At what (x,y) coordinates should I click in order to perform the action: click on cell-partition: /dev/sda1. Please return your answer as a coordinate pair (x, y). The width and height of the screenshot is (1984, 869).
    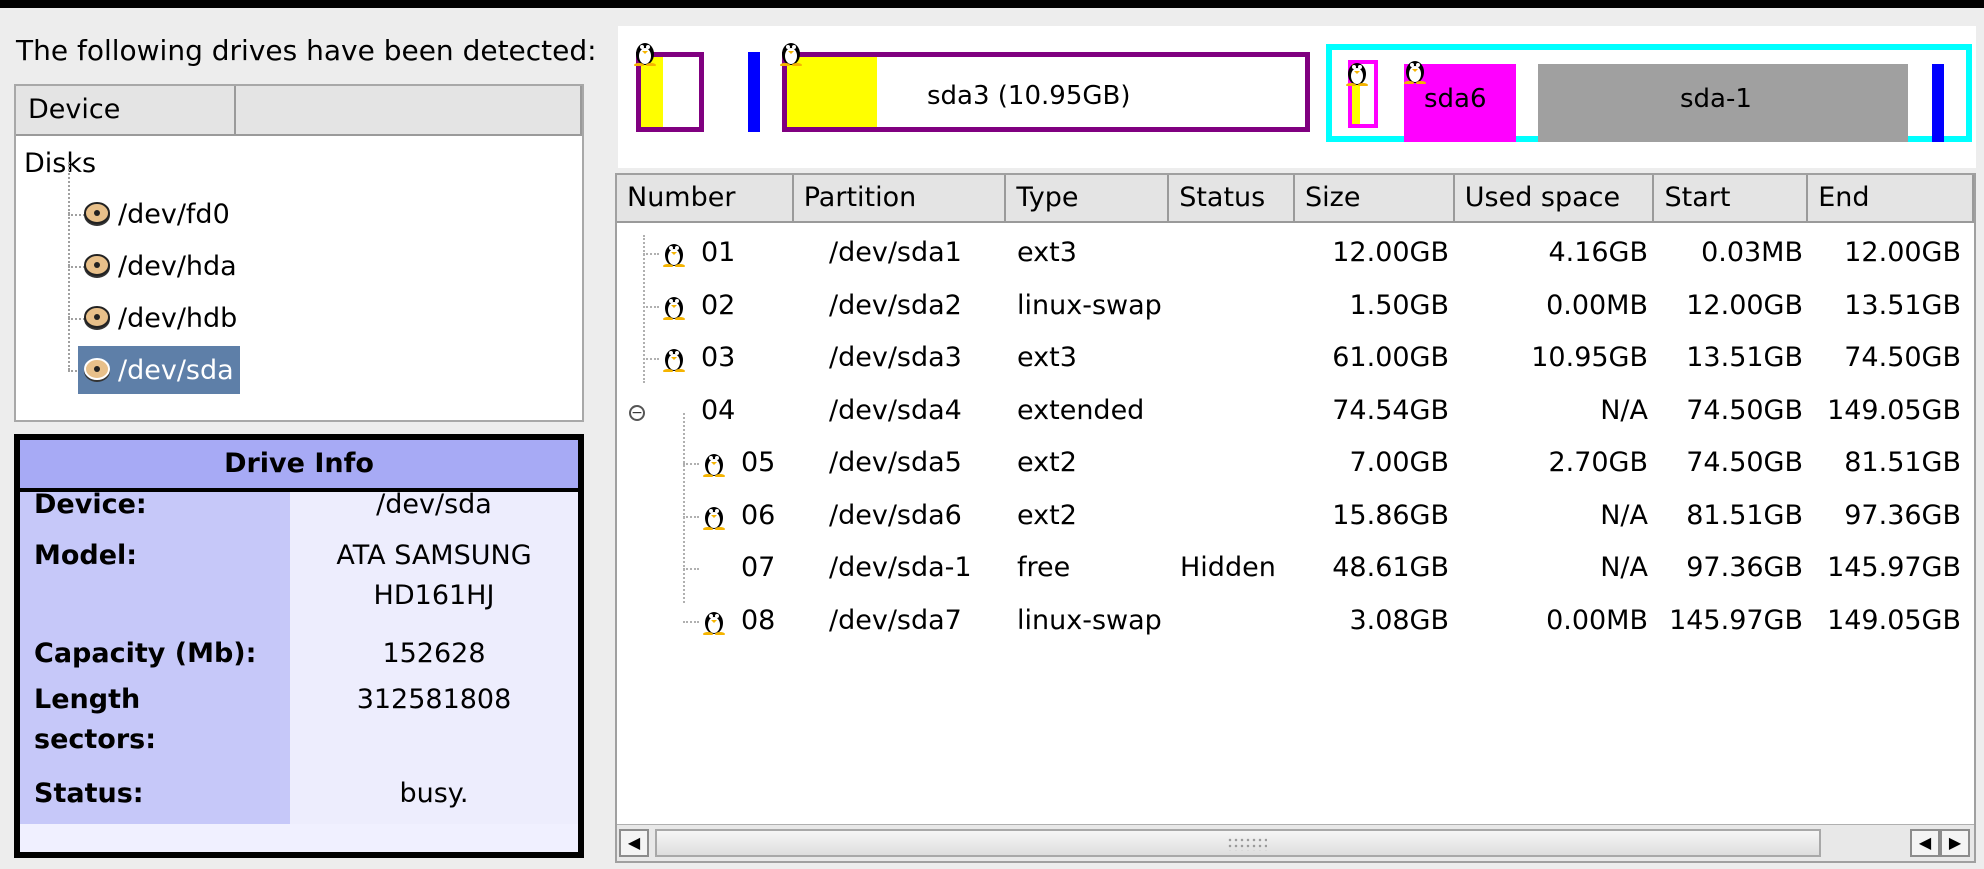
    Looking at the image, I should click on (895, 252).